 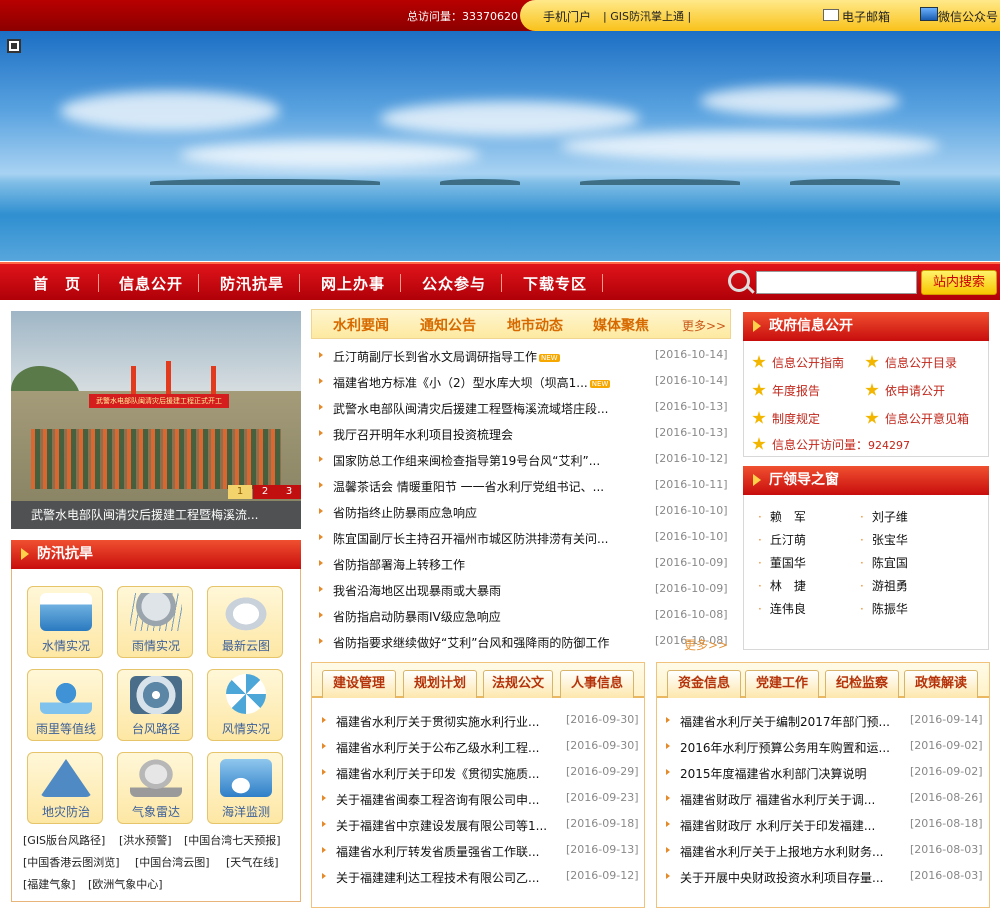 I want to click on list-item: 关于福建省中京建设发展有限公司等1... [2016-09-18], so click(x=481, y=825).